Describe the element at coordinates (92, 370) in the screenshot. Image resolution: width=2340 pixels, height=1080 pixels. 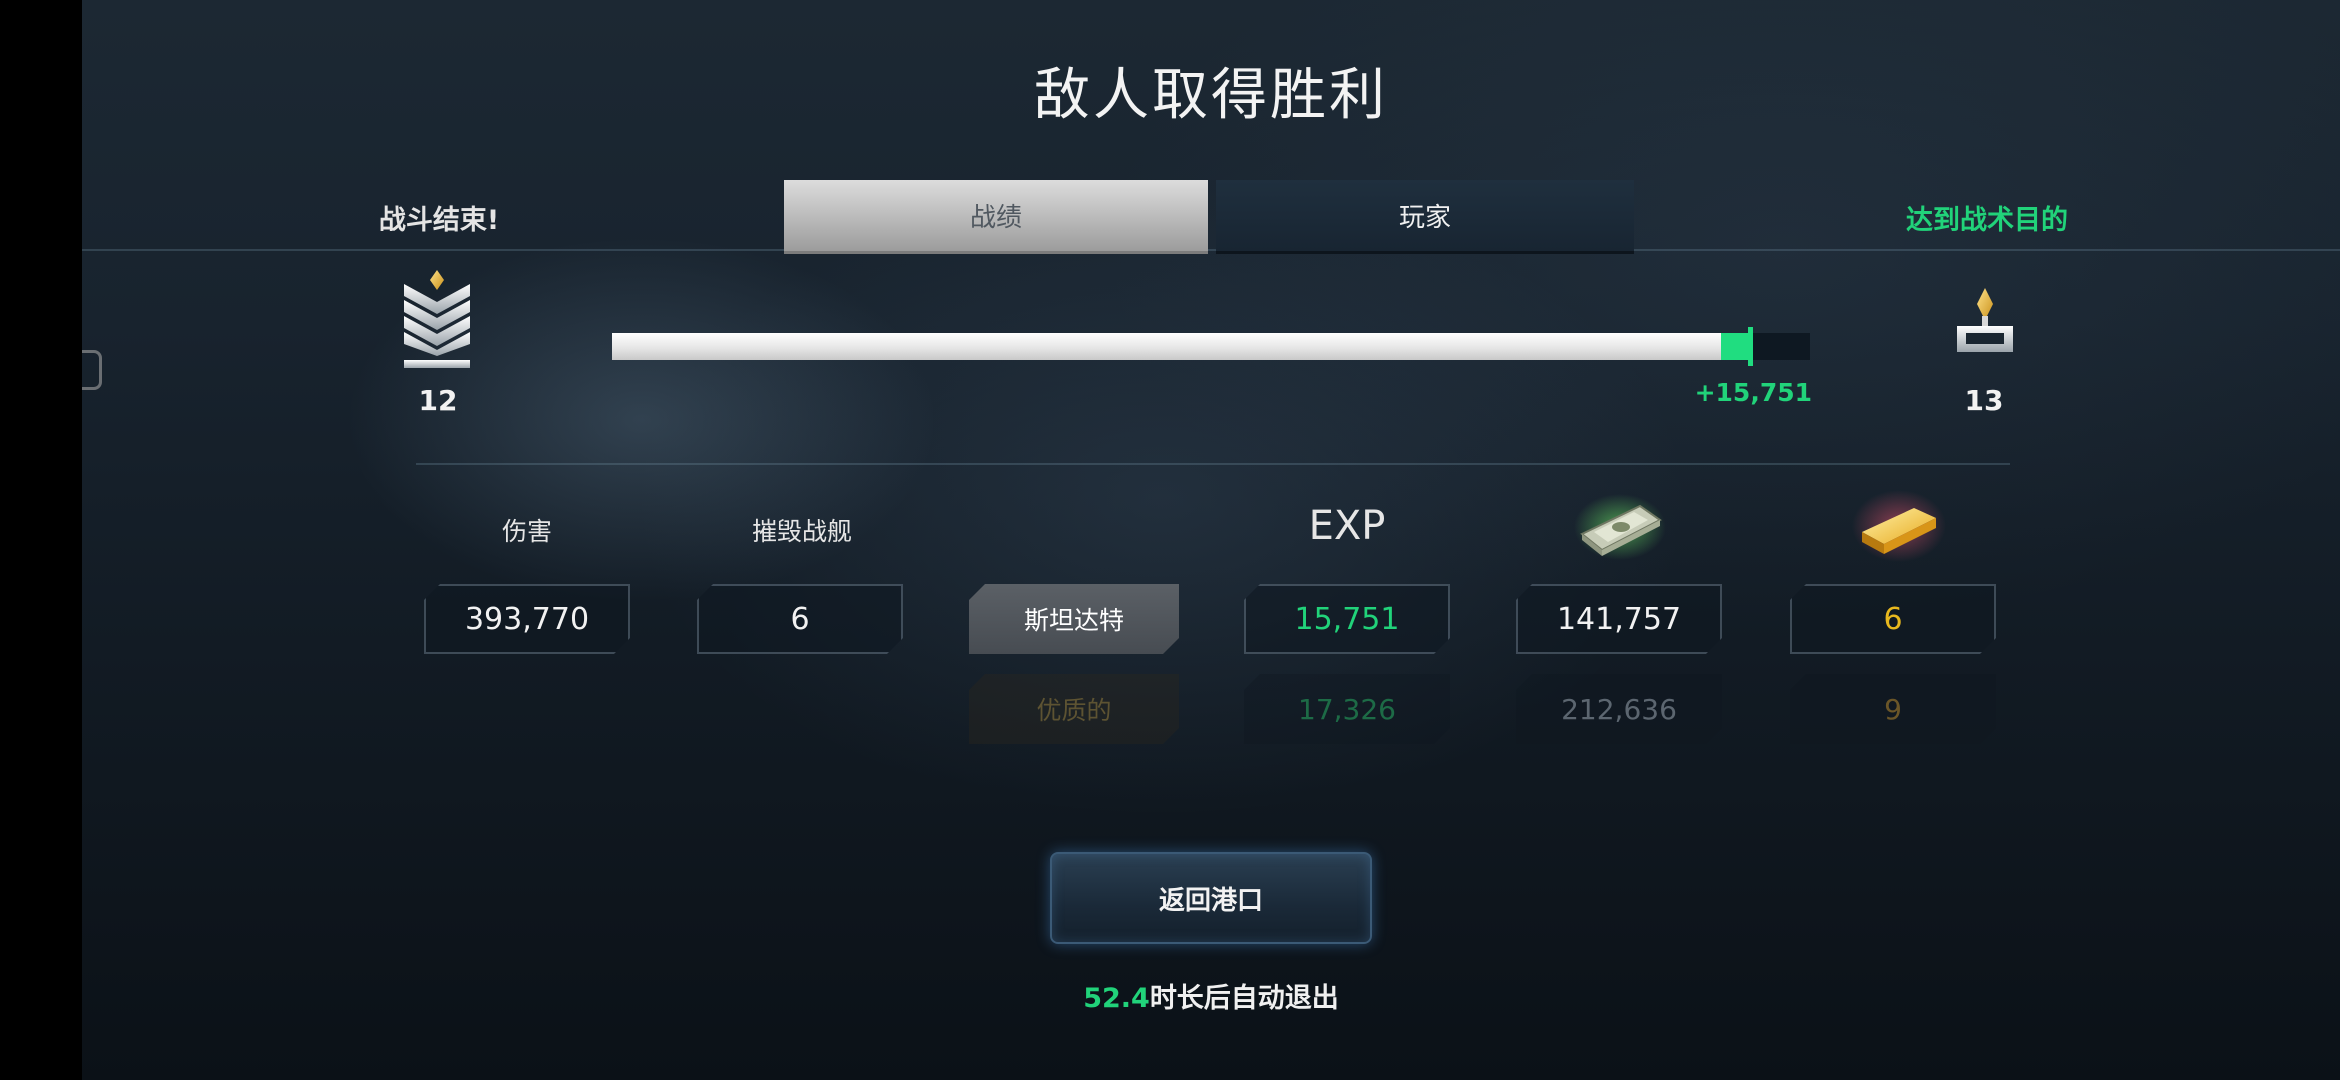
I see `side-handle` at that location.